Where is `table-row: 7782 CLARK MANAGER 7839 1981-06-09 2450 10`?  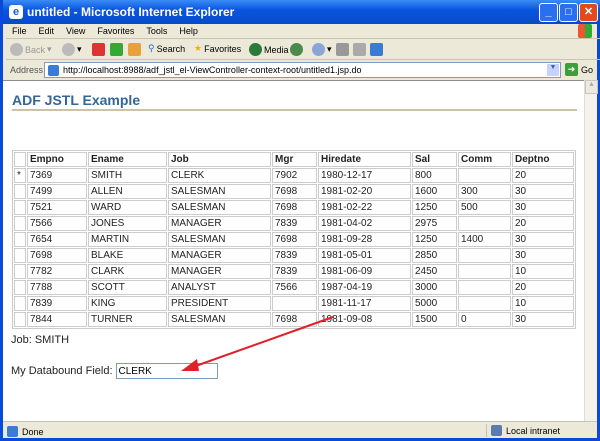 table-row: 7782 CLARK MANAGER 7839 1981-06-09 2450 10 is located at coordinates (294, 271).